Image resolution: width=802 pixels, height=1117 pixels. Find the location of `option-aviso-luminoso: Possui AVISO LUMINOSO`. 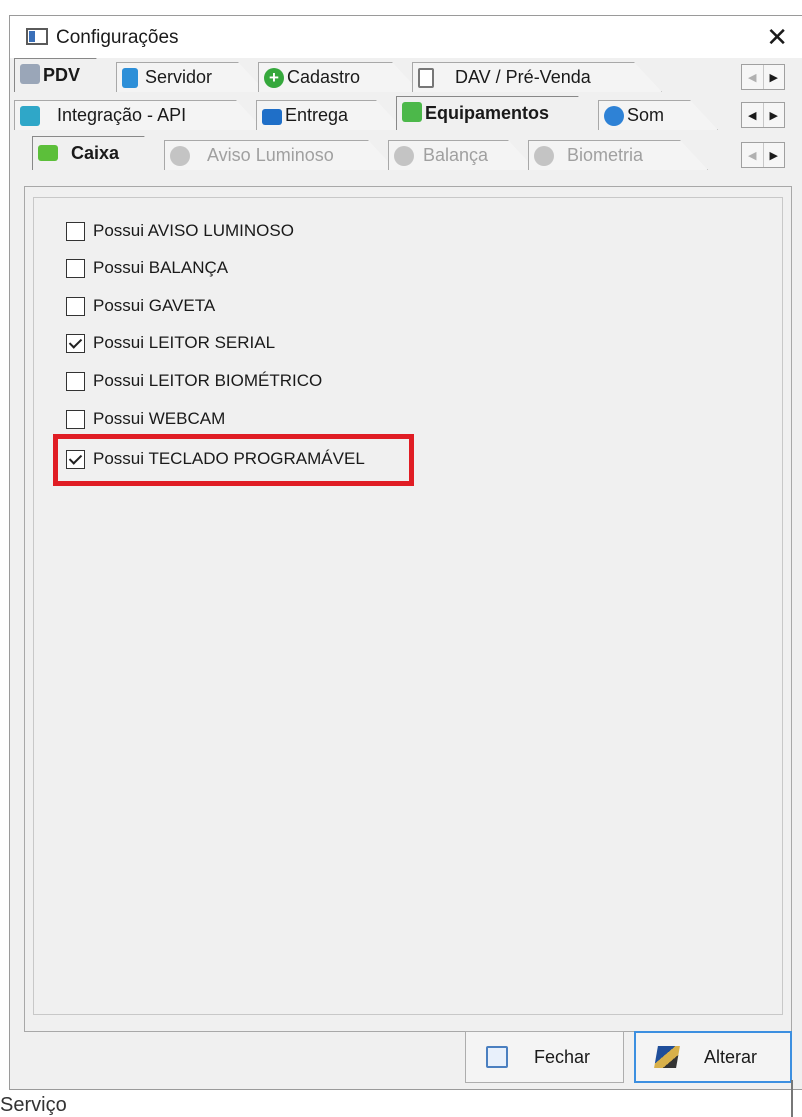

option-aviso-luminoso: Possui AVISO LUMINOSO is located at coordinates (180, 231).